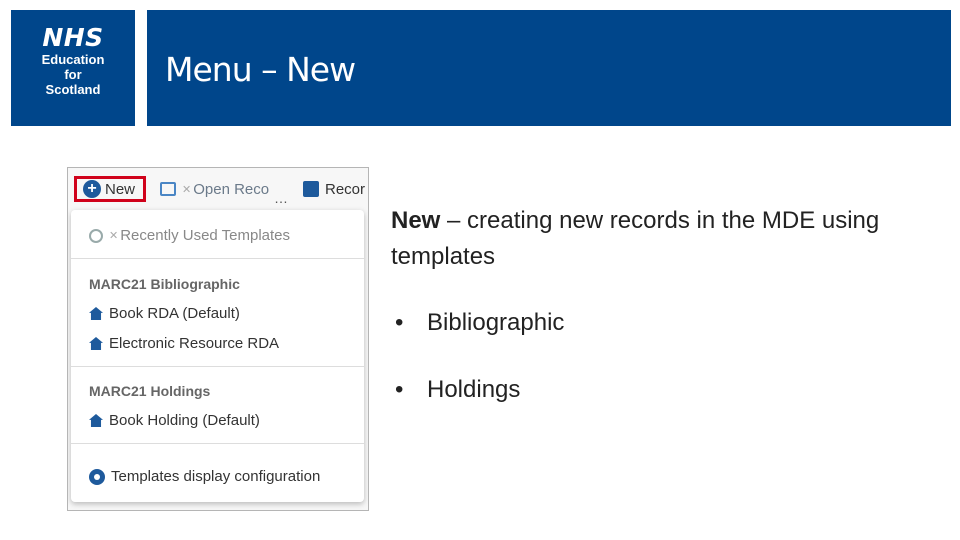 This screenshot has width=960, height=540. I want to click on logo-nhs-text: NHS, so click(73, 37).